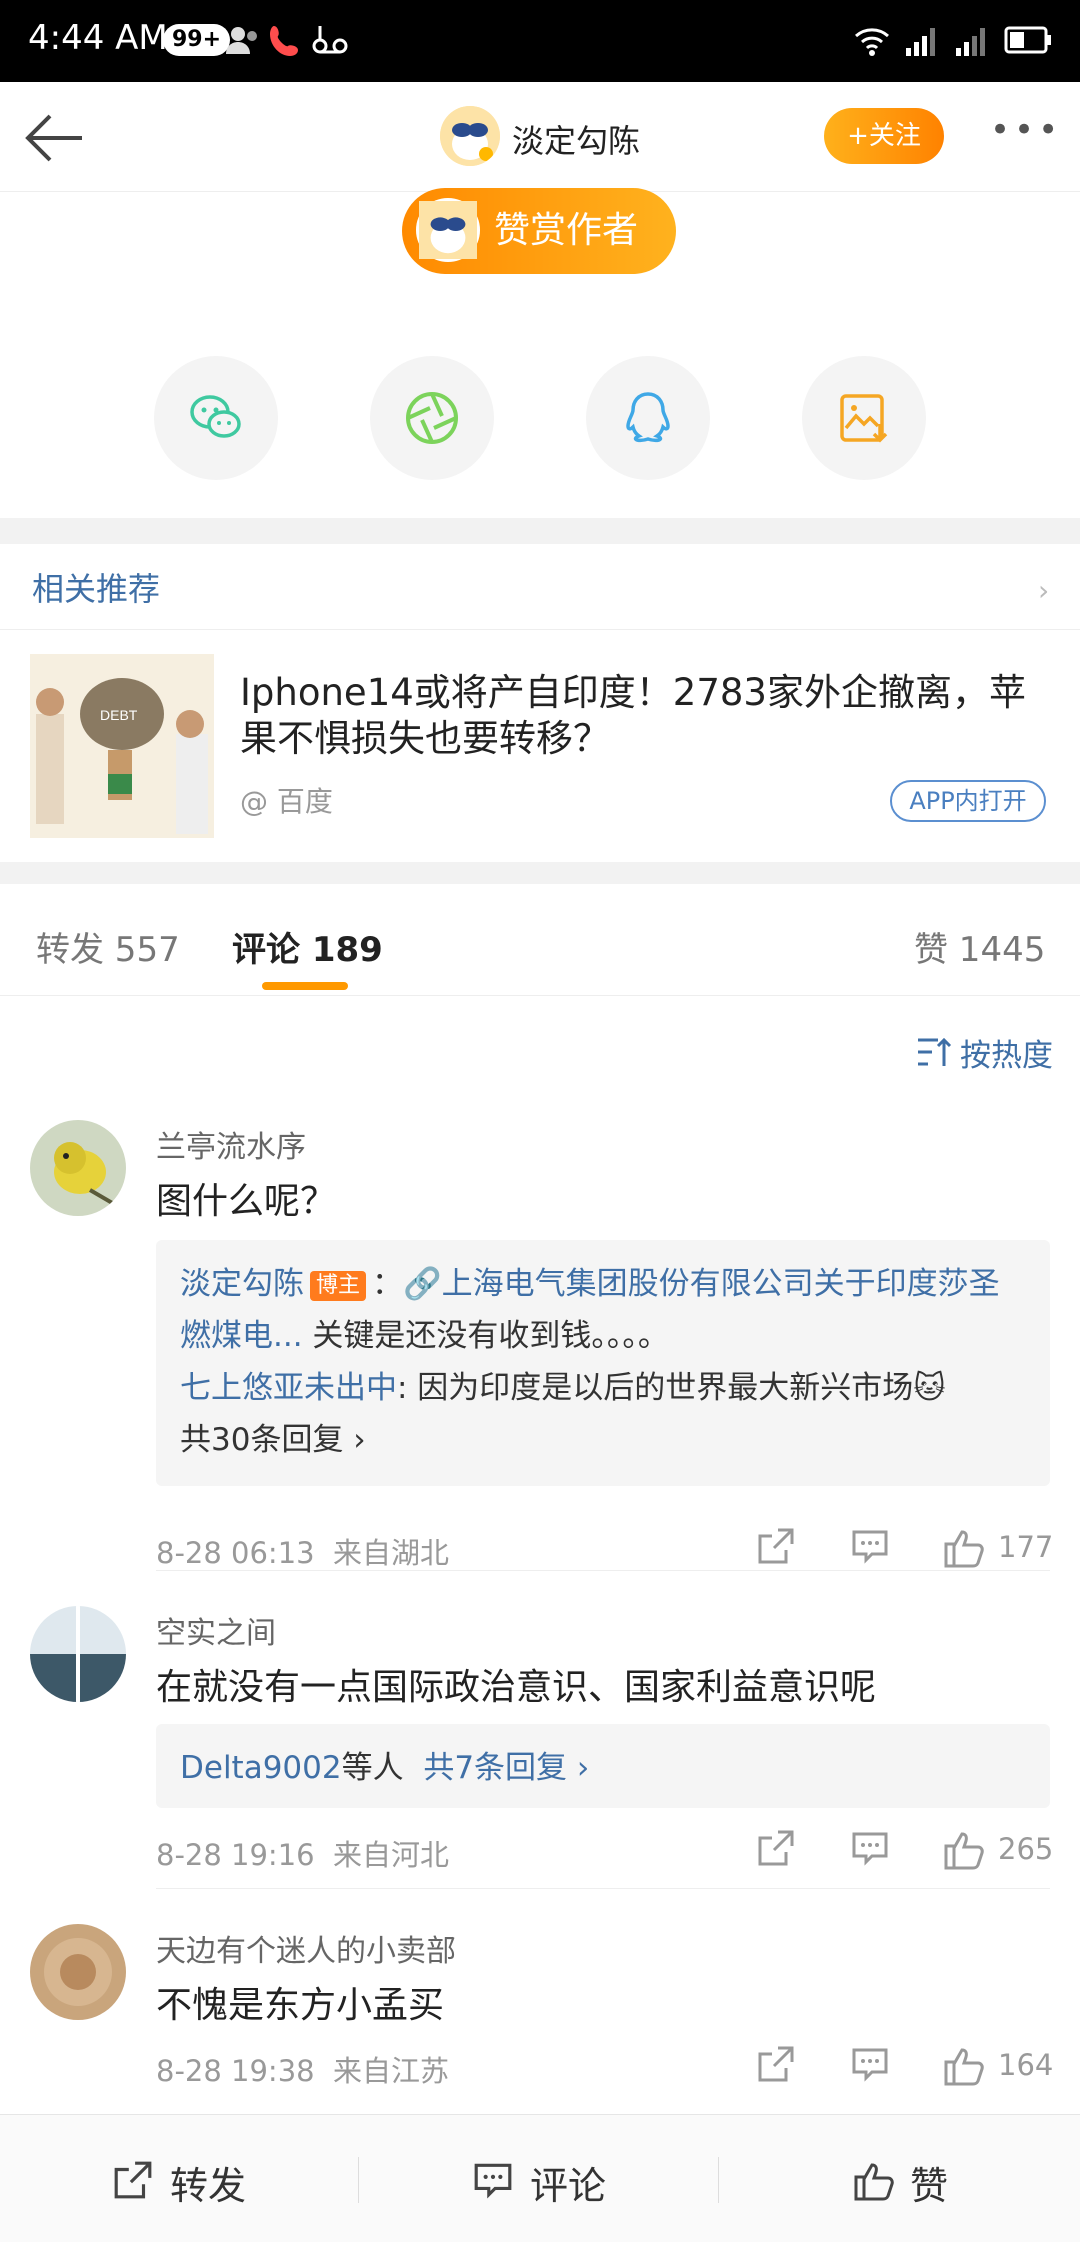 Image resolution: width=1080 pixels, height=2243 pixels. I want to click on comment-text: 在就没有一点国际政治意识、国家利益意识呢, so click(516, 1687).